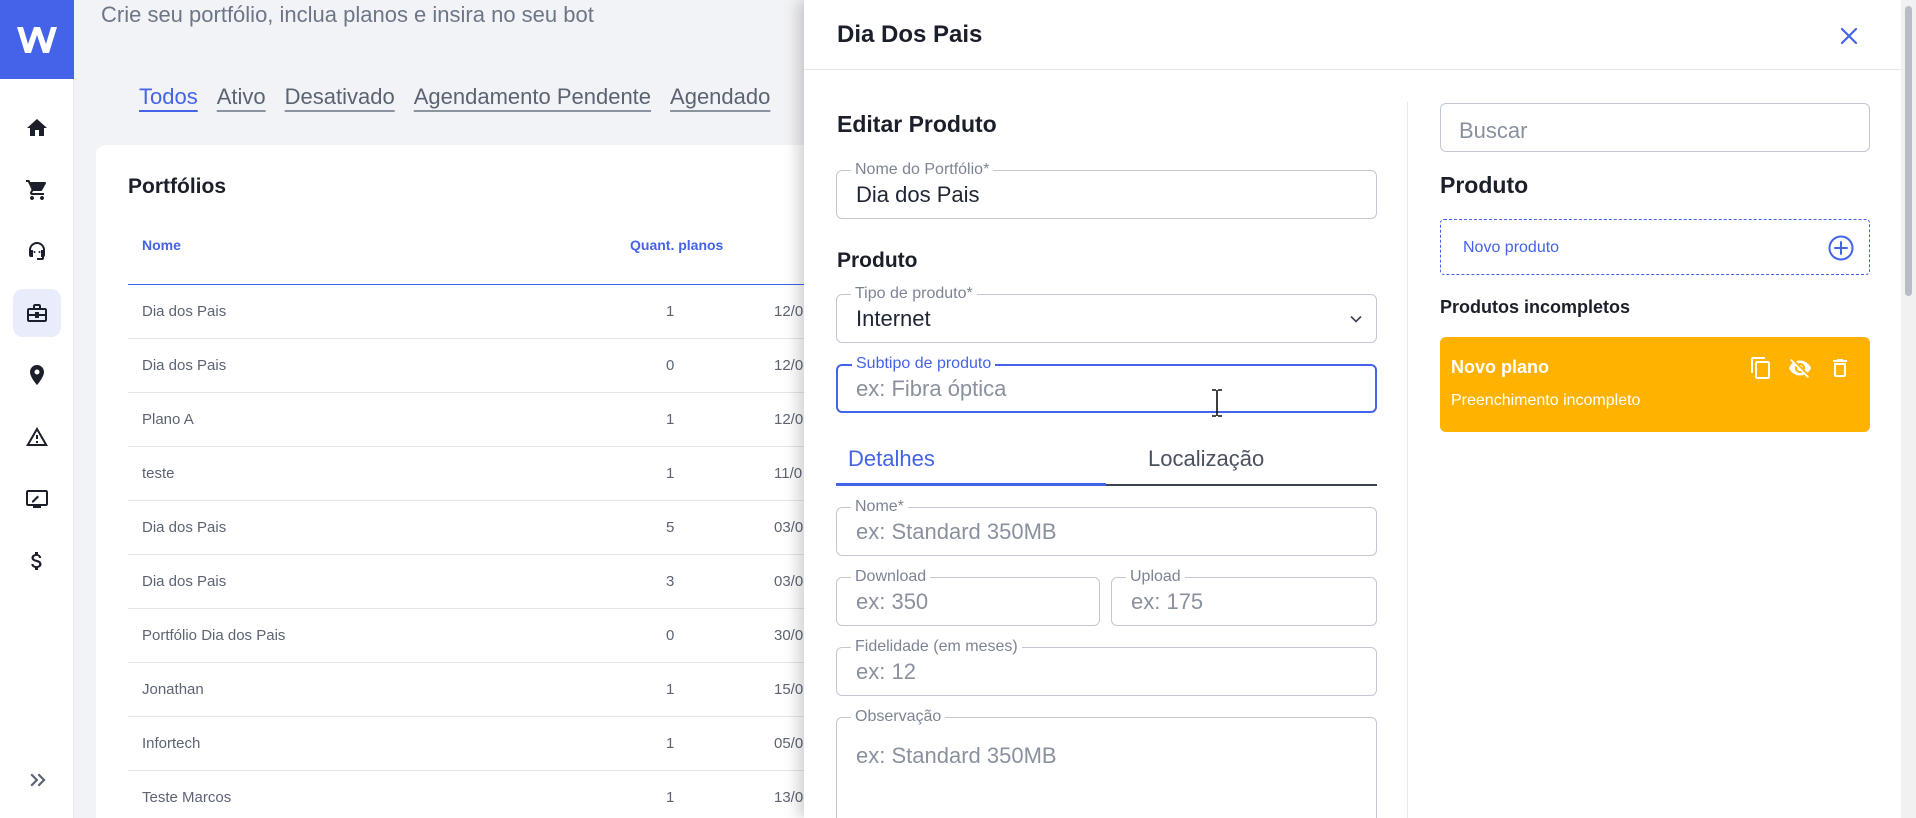 Image resolution: width=1916 pixels, height=818 pixels. Describe the element at coordinates (879, 507) in the screenshot. I see `plan-name-label: Nome*` at that location.